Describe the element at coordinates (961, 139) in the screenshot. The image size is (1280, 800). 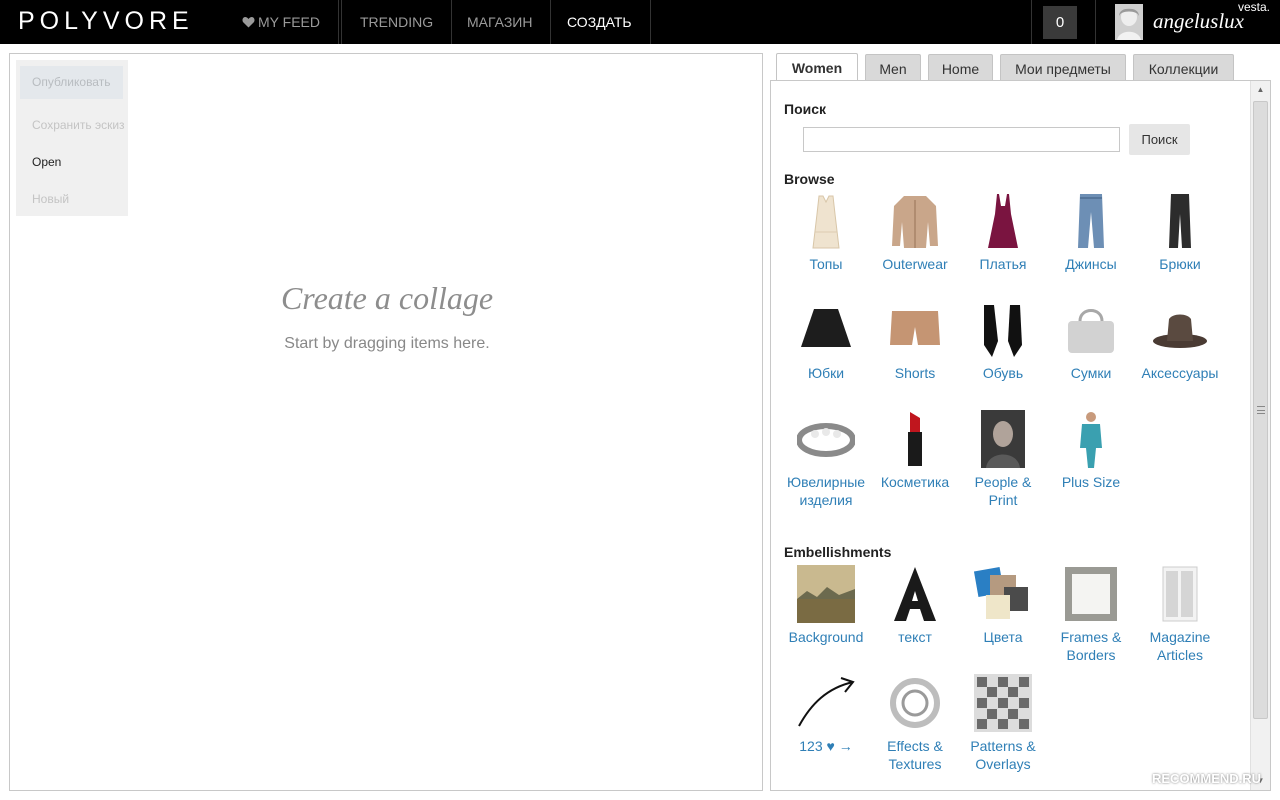
I see `search-input` at that location.